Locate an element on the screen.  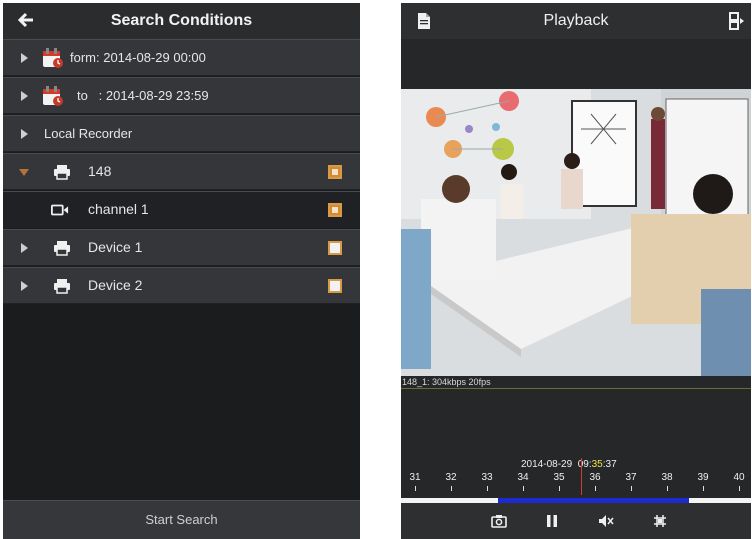
local-recorder-row: Local Recorder is located at coordinates (181, 133).